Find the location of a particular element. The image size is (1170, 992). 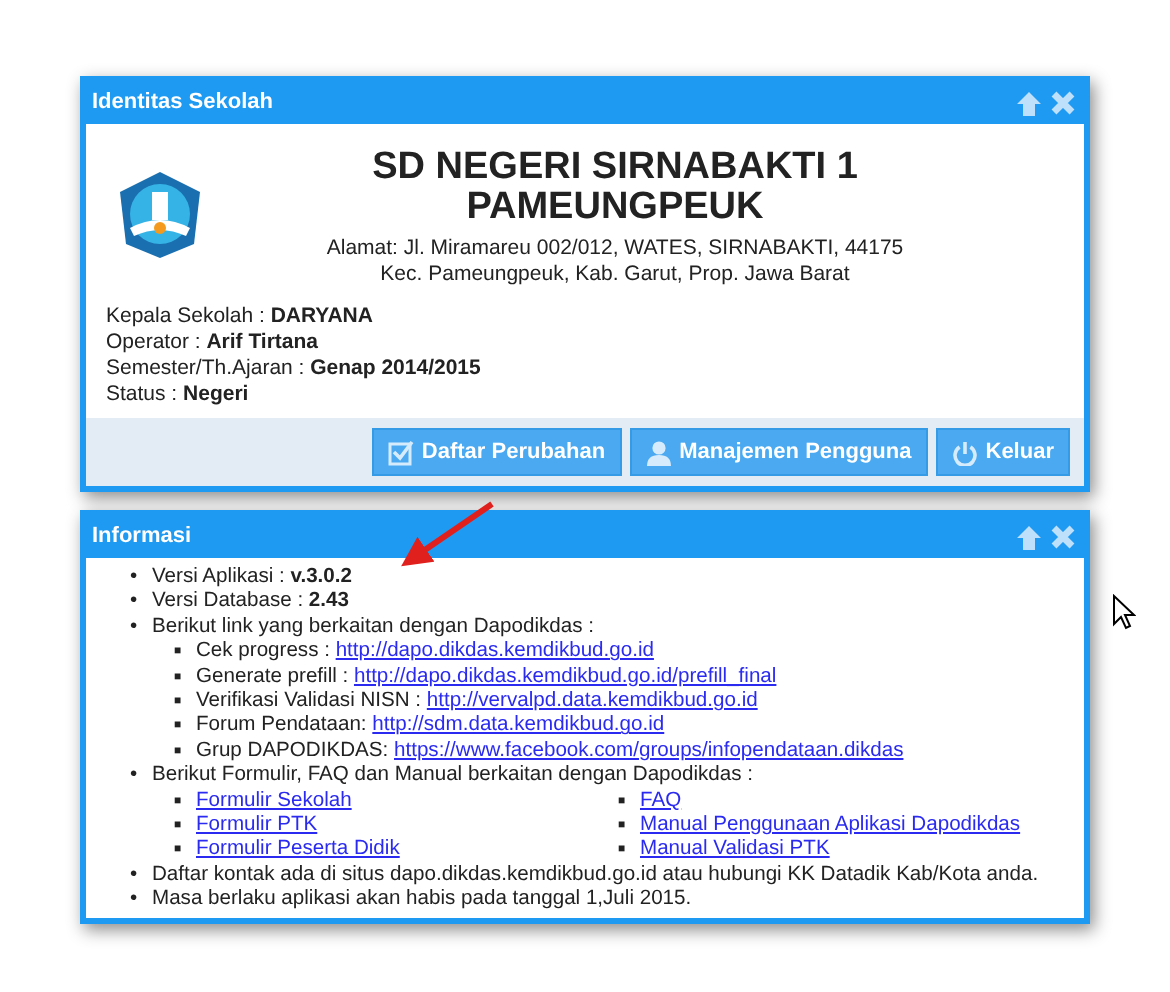

school-address: Kec. Pameungpeuk, Kab. Garut, Prop. Jawa Barat is located at coordinates (615, 275).